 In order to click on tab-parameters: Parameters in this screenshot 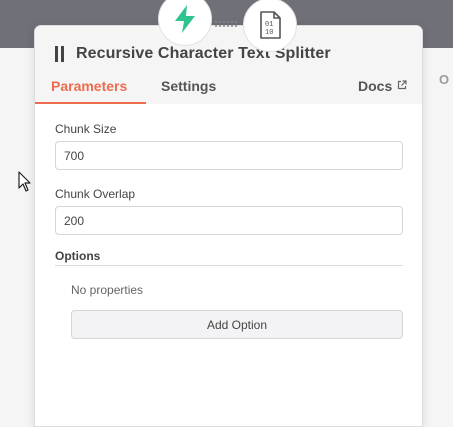, I will do `click(89, 91)`.